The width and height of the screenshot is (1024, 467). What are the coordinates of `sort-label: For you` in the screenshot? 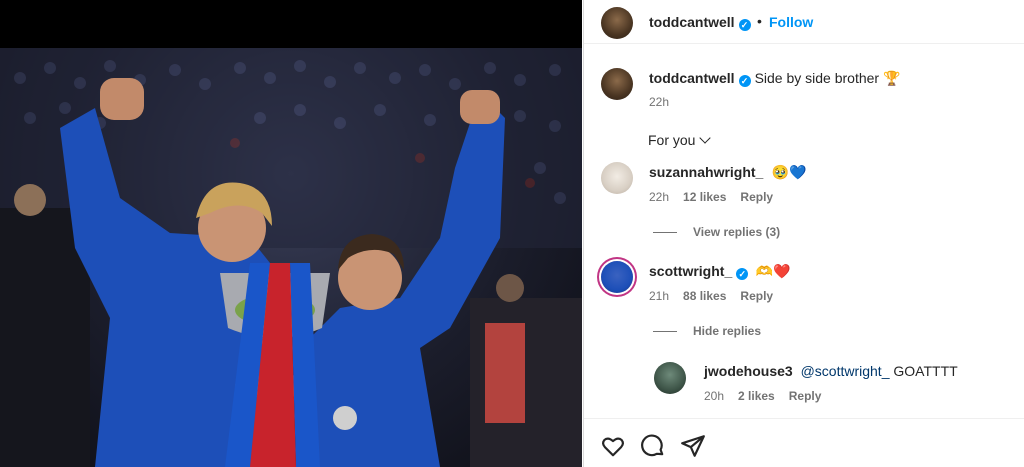 It's located at (672, 140).